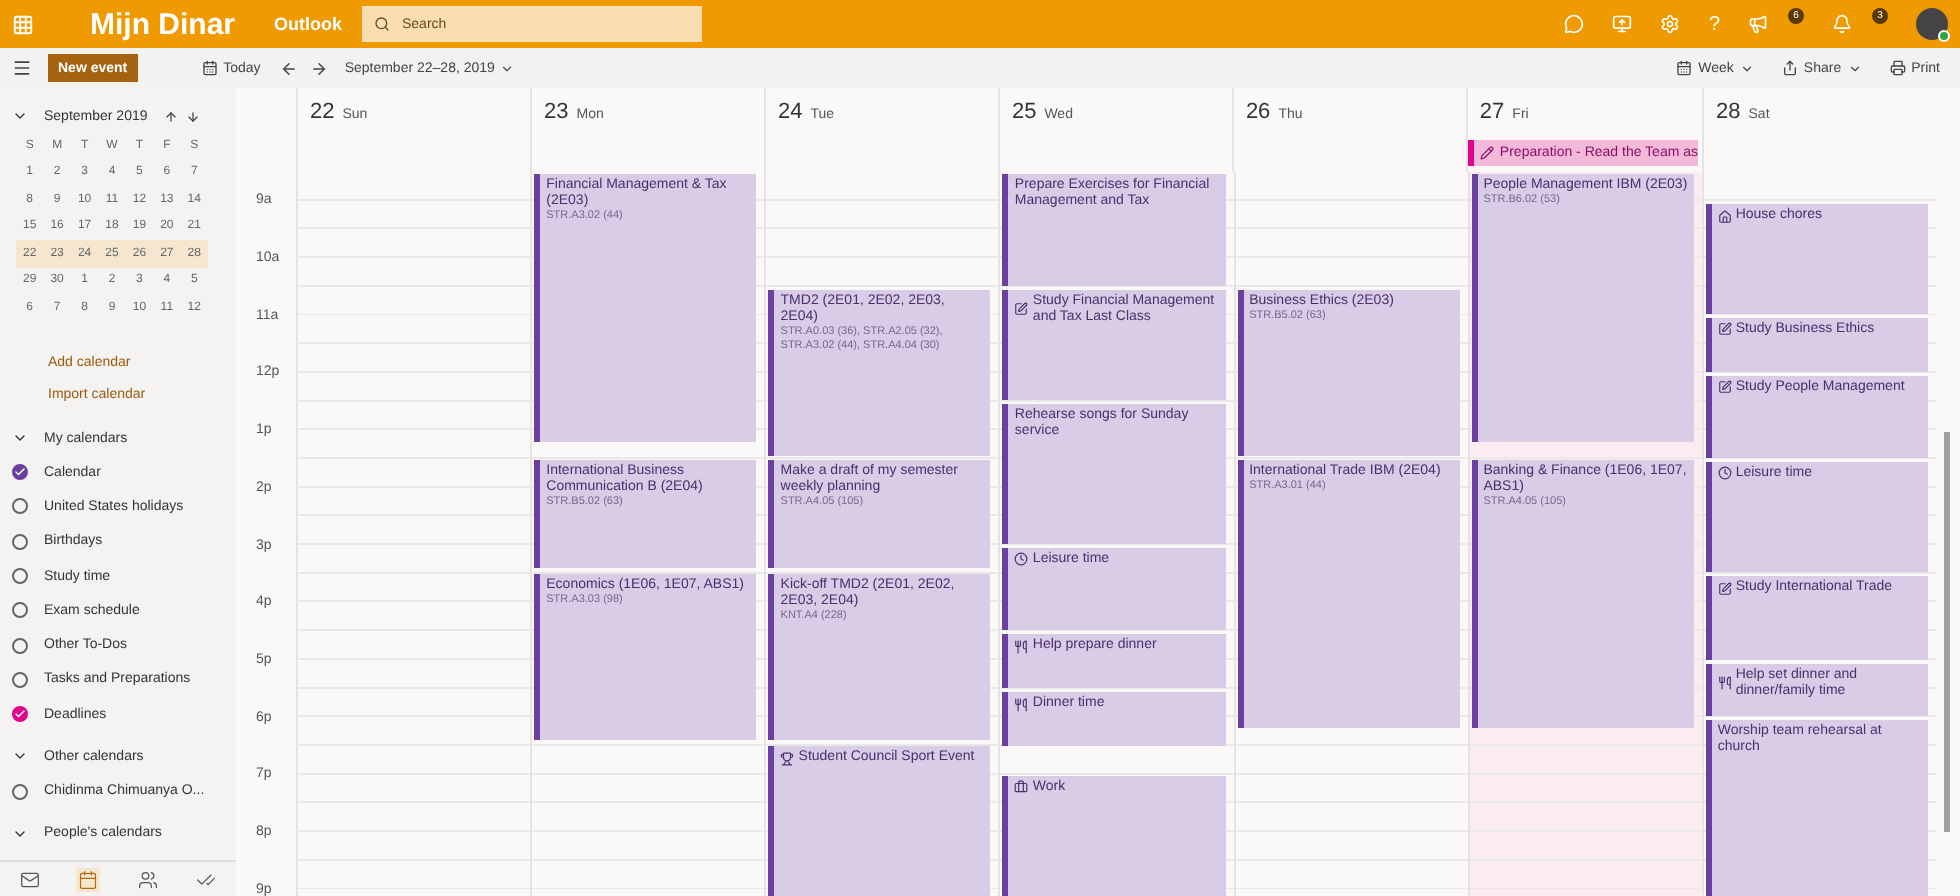 This screenshot has height=896, width=1960. Describe the element at coordinates (29, 879) in the screenshot. I see `mail-icon` at that location.